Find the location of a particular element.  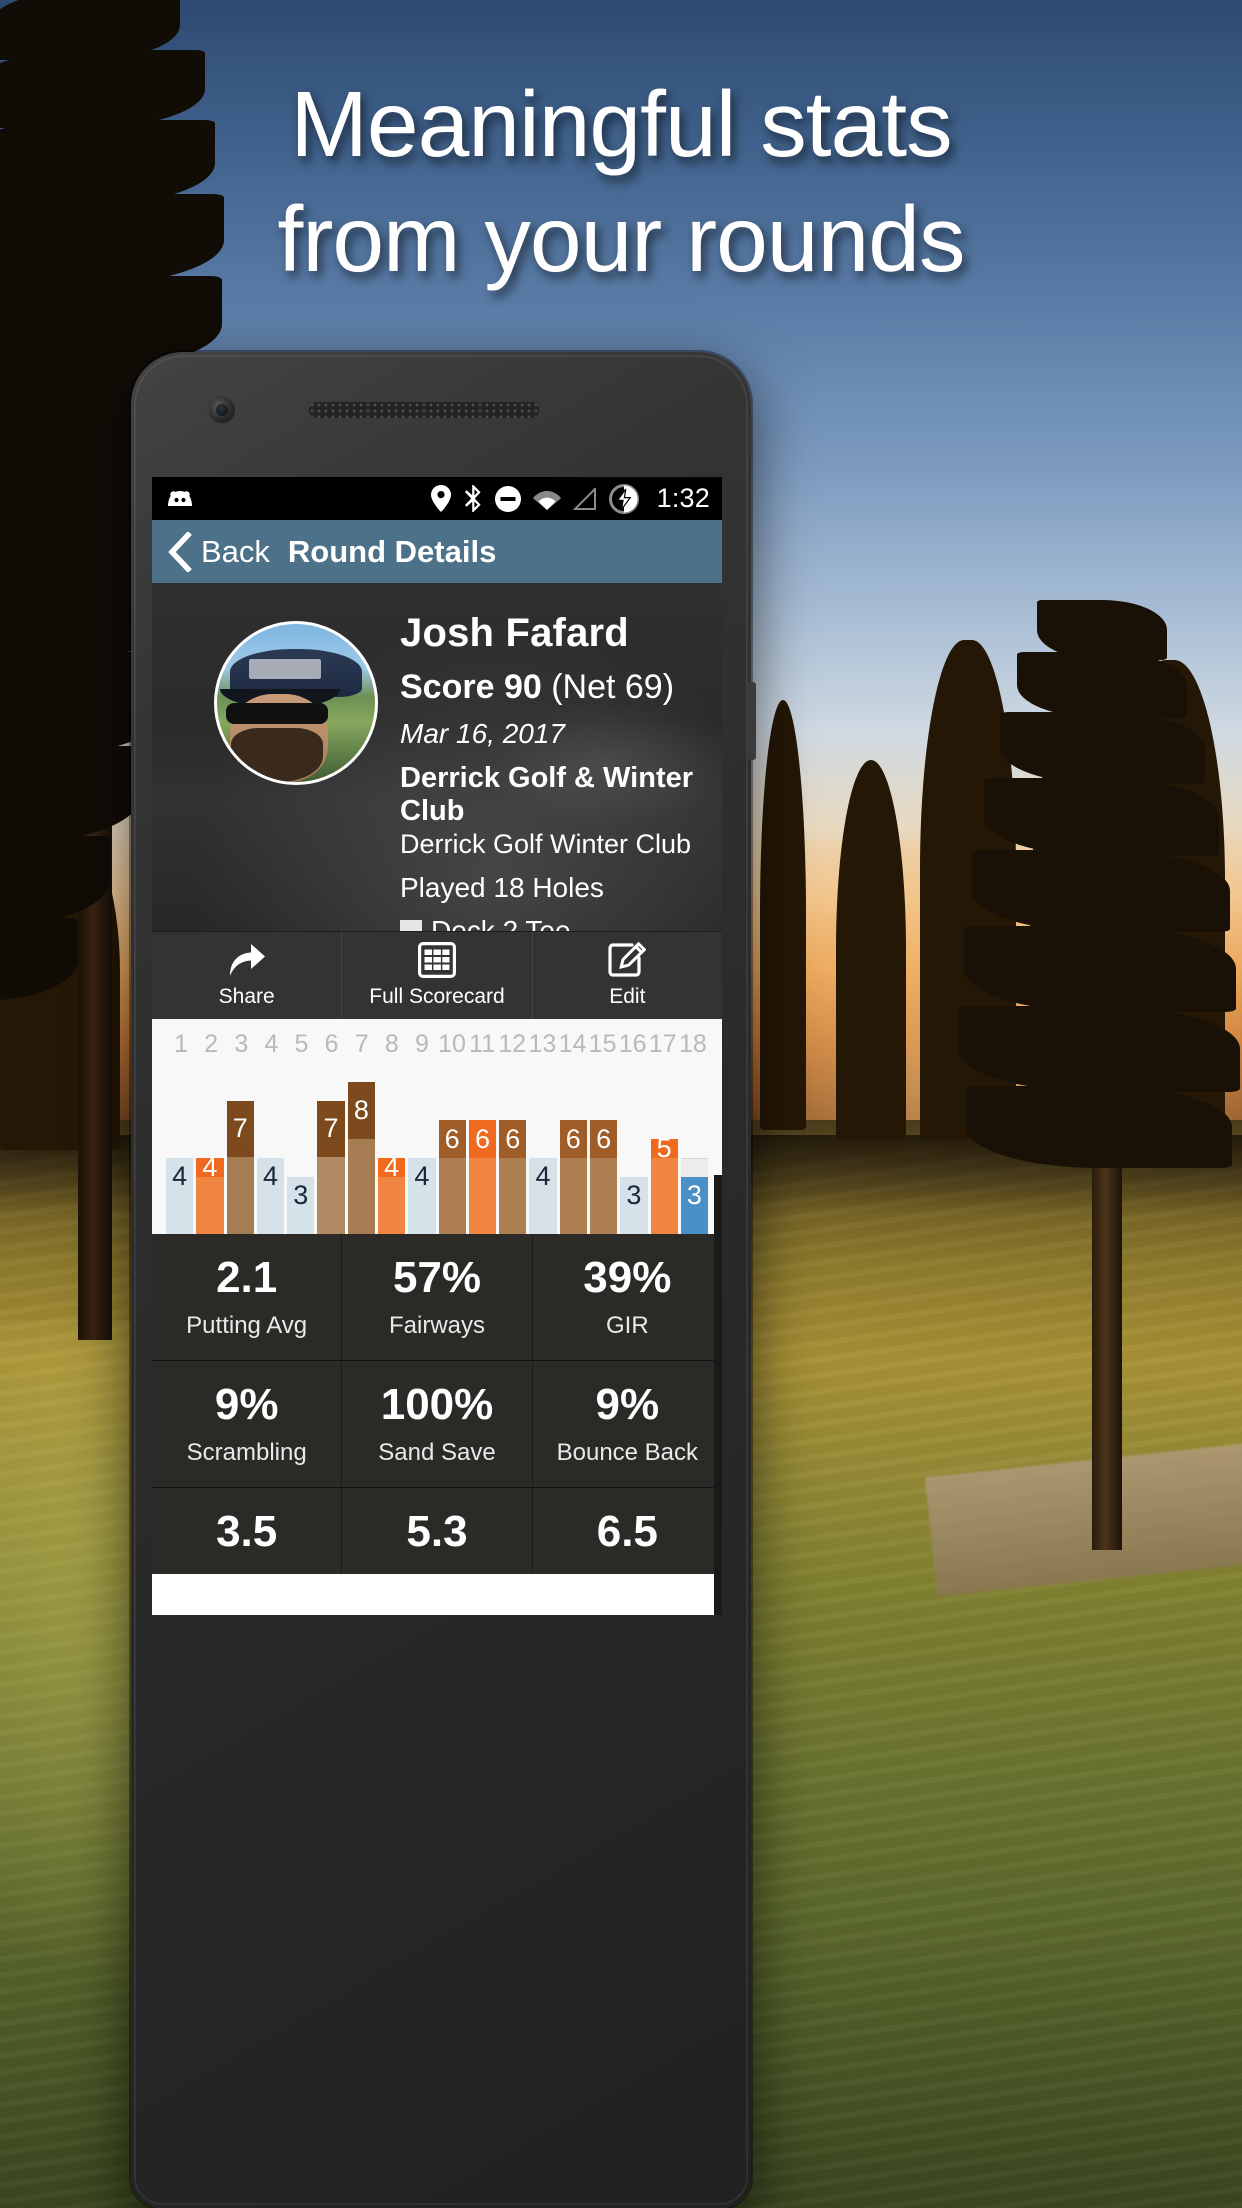

stat-cell: 9% Bounce Back is located at coordinates (627, 1424).